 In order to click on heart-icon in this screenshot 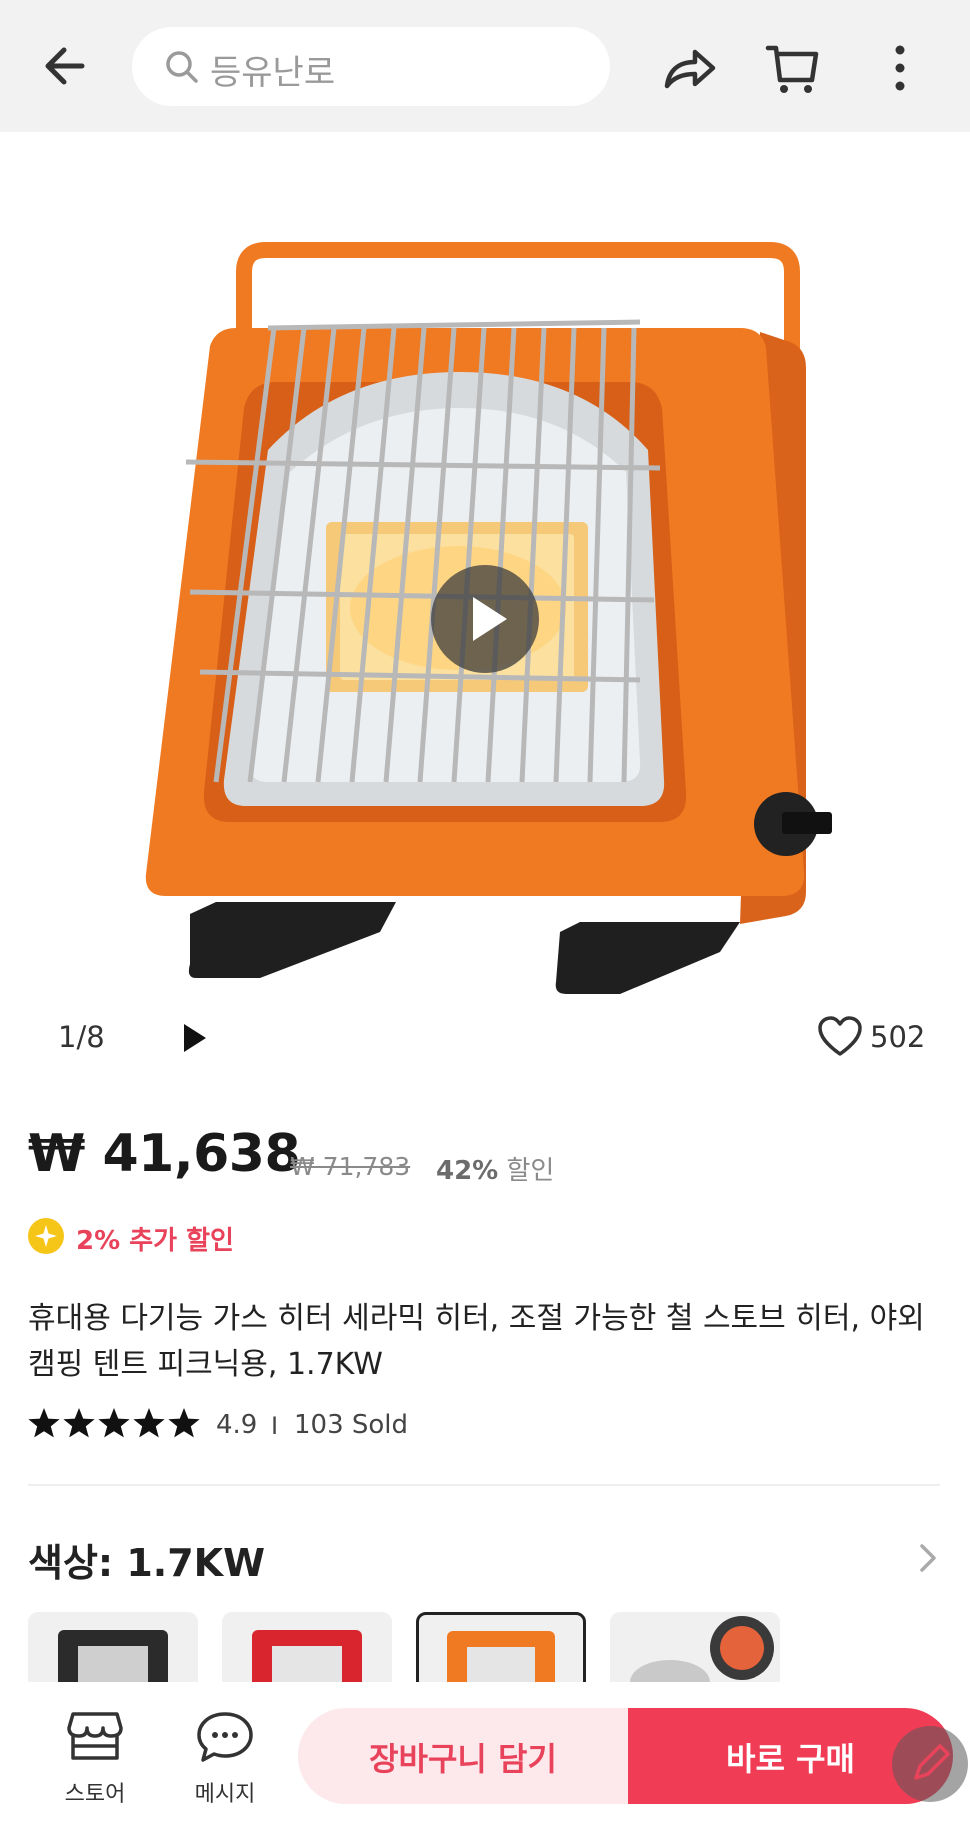, I will do `click(840, 1036)`.